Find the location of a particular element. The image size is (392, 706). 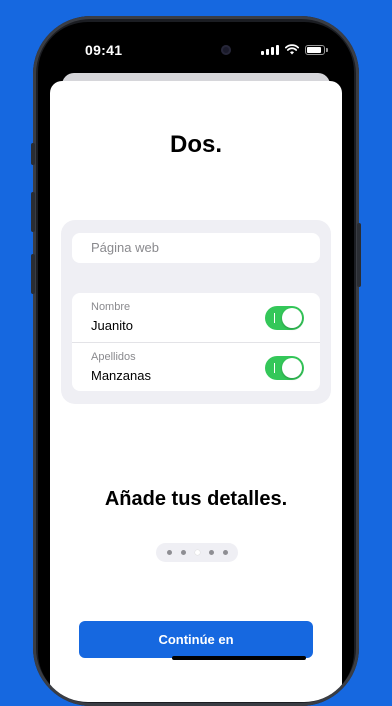

dynamic-island is located at coordinates (198, 50).